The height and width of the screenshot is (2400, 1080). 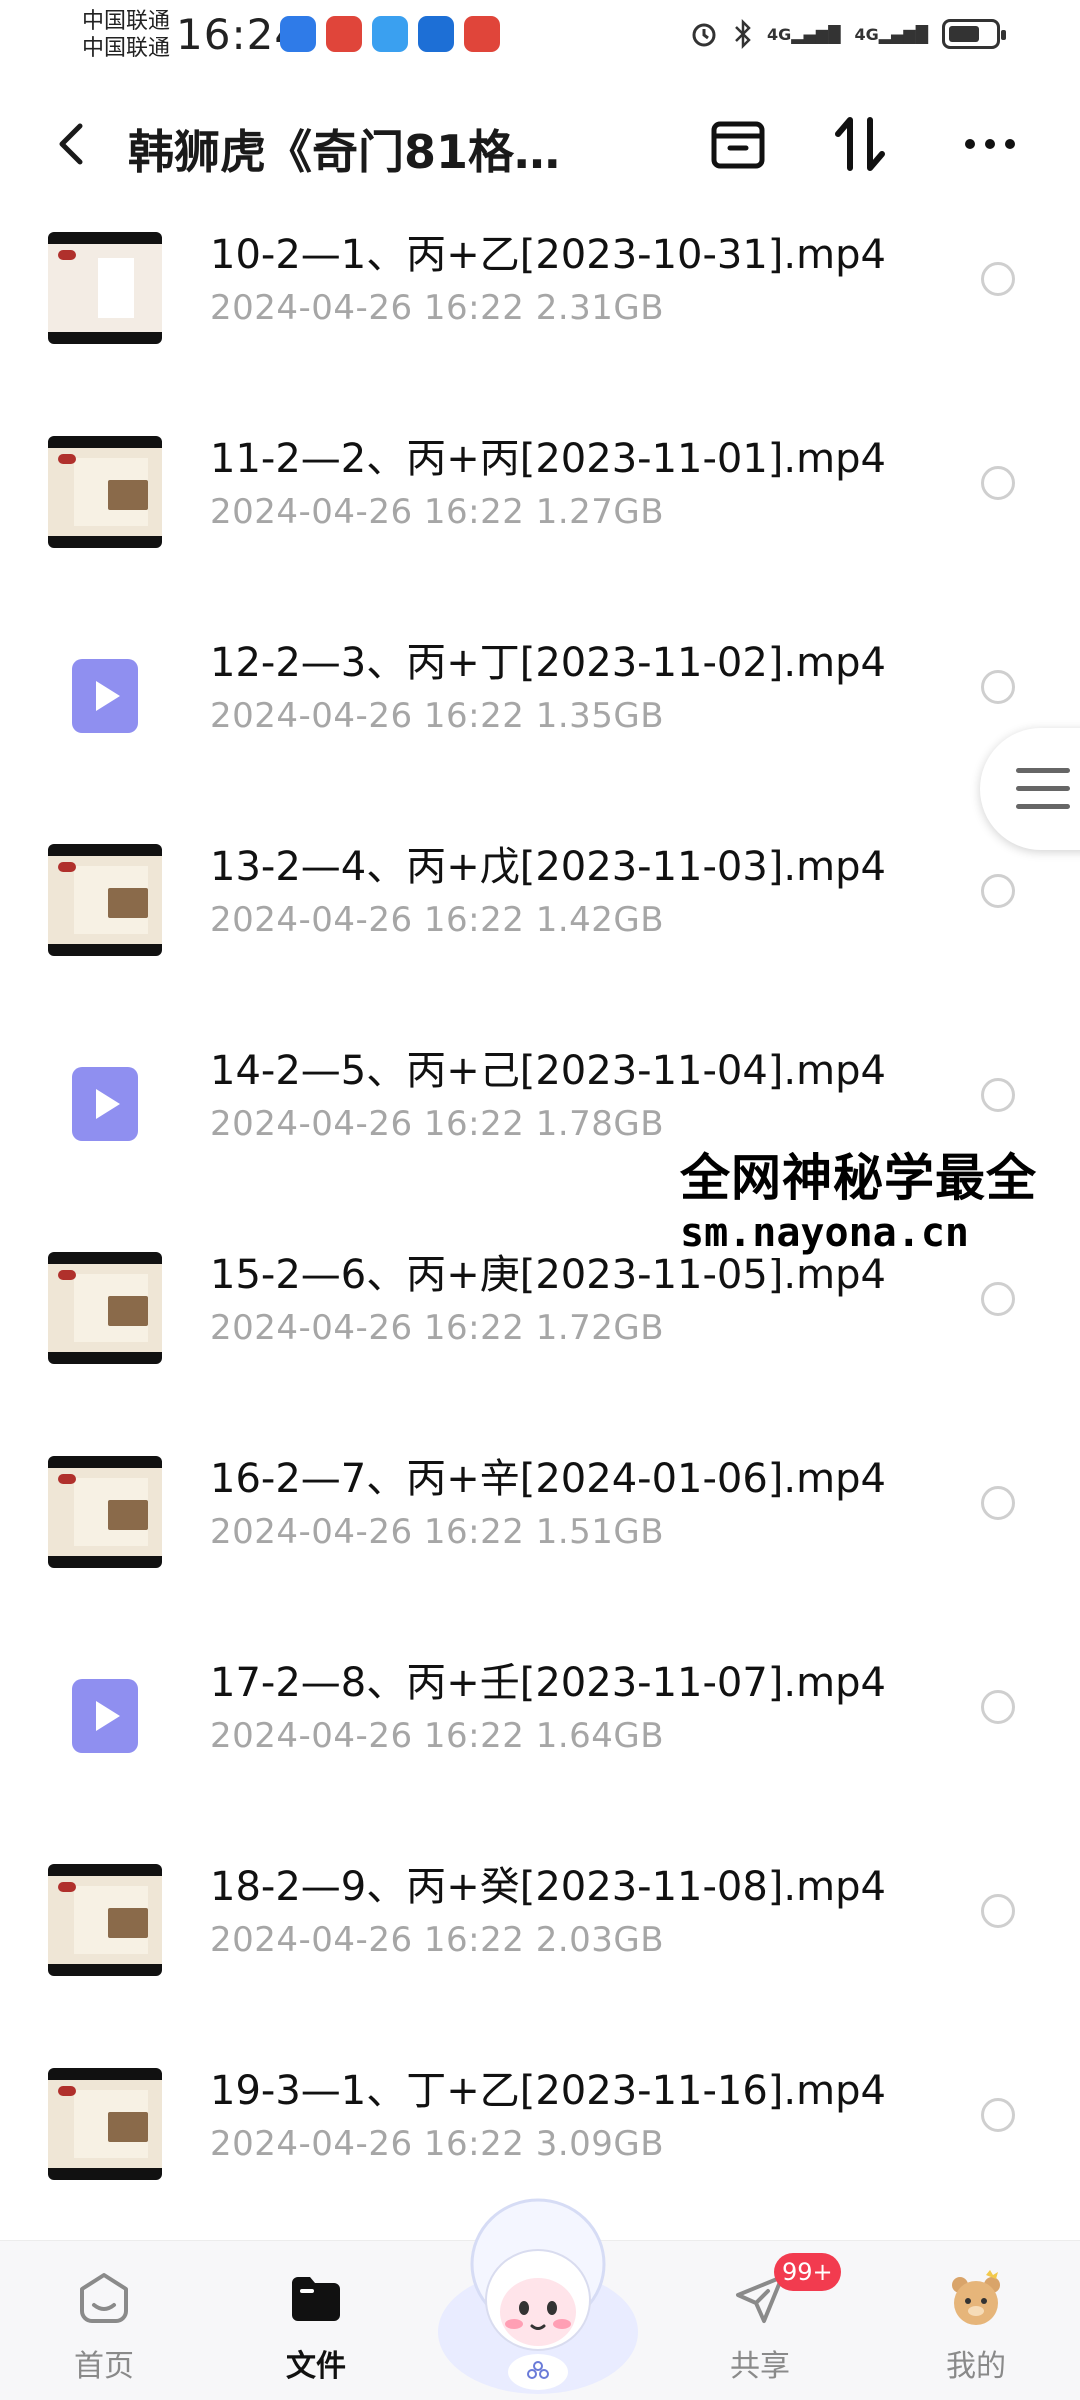 What do you see at coordinates (704, 35) in the screenshot?
I see `alarm-icon` at bounding box center [704, 35].